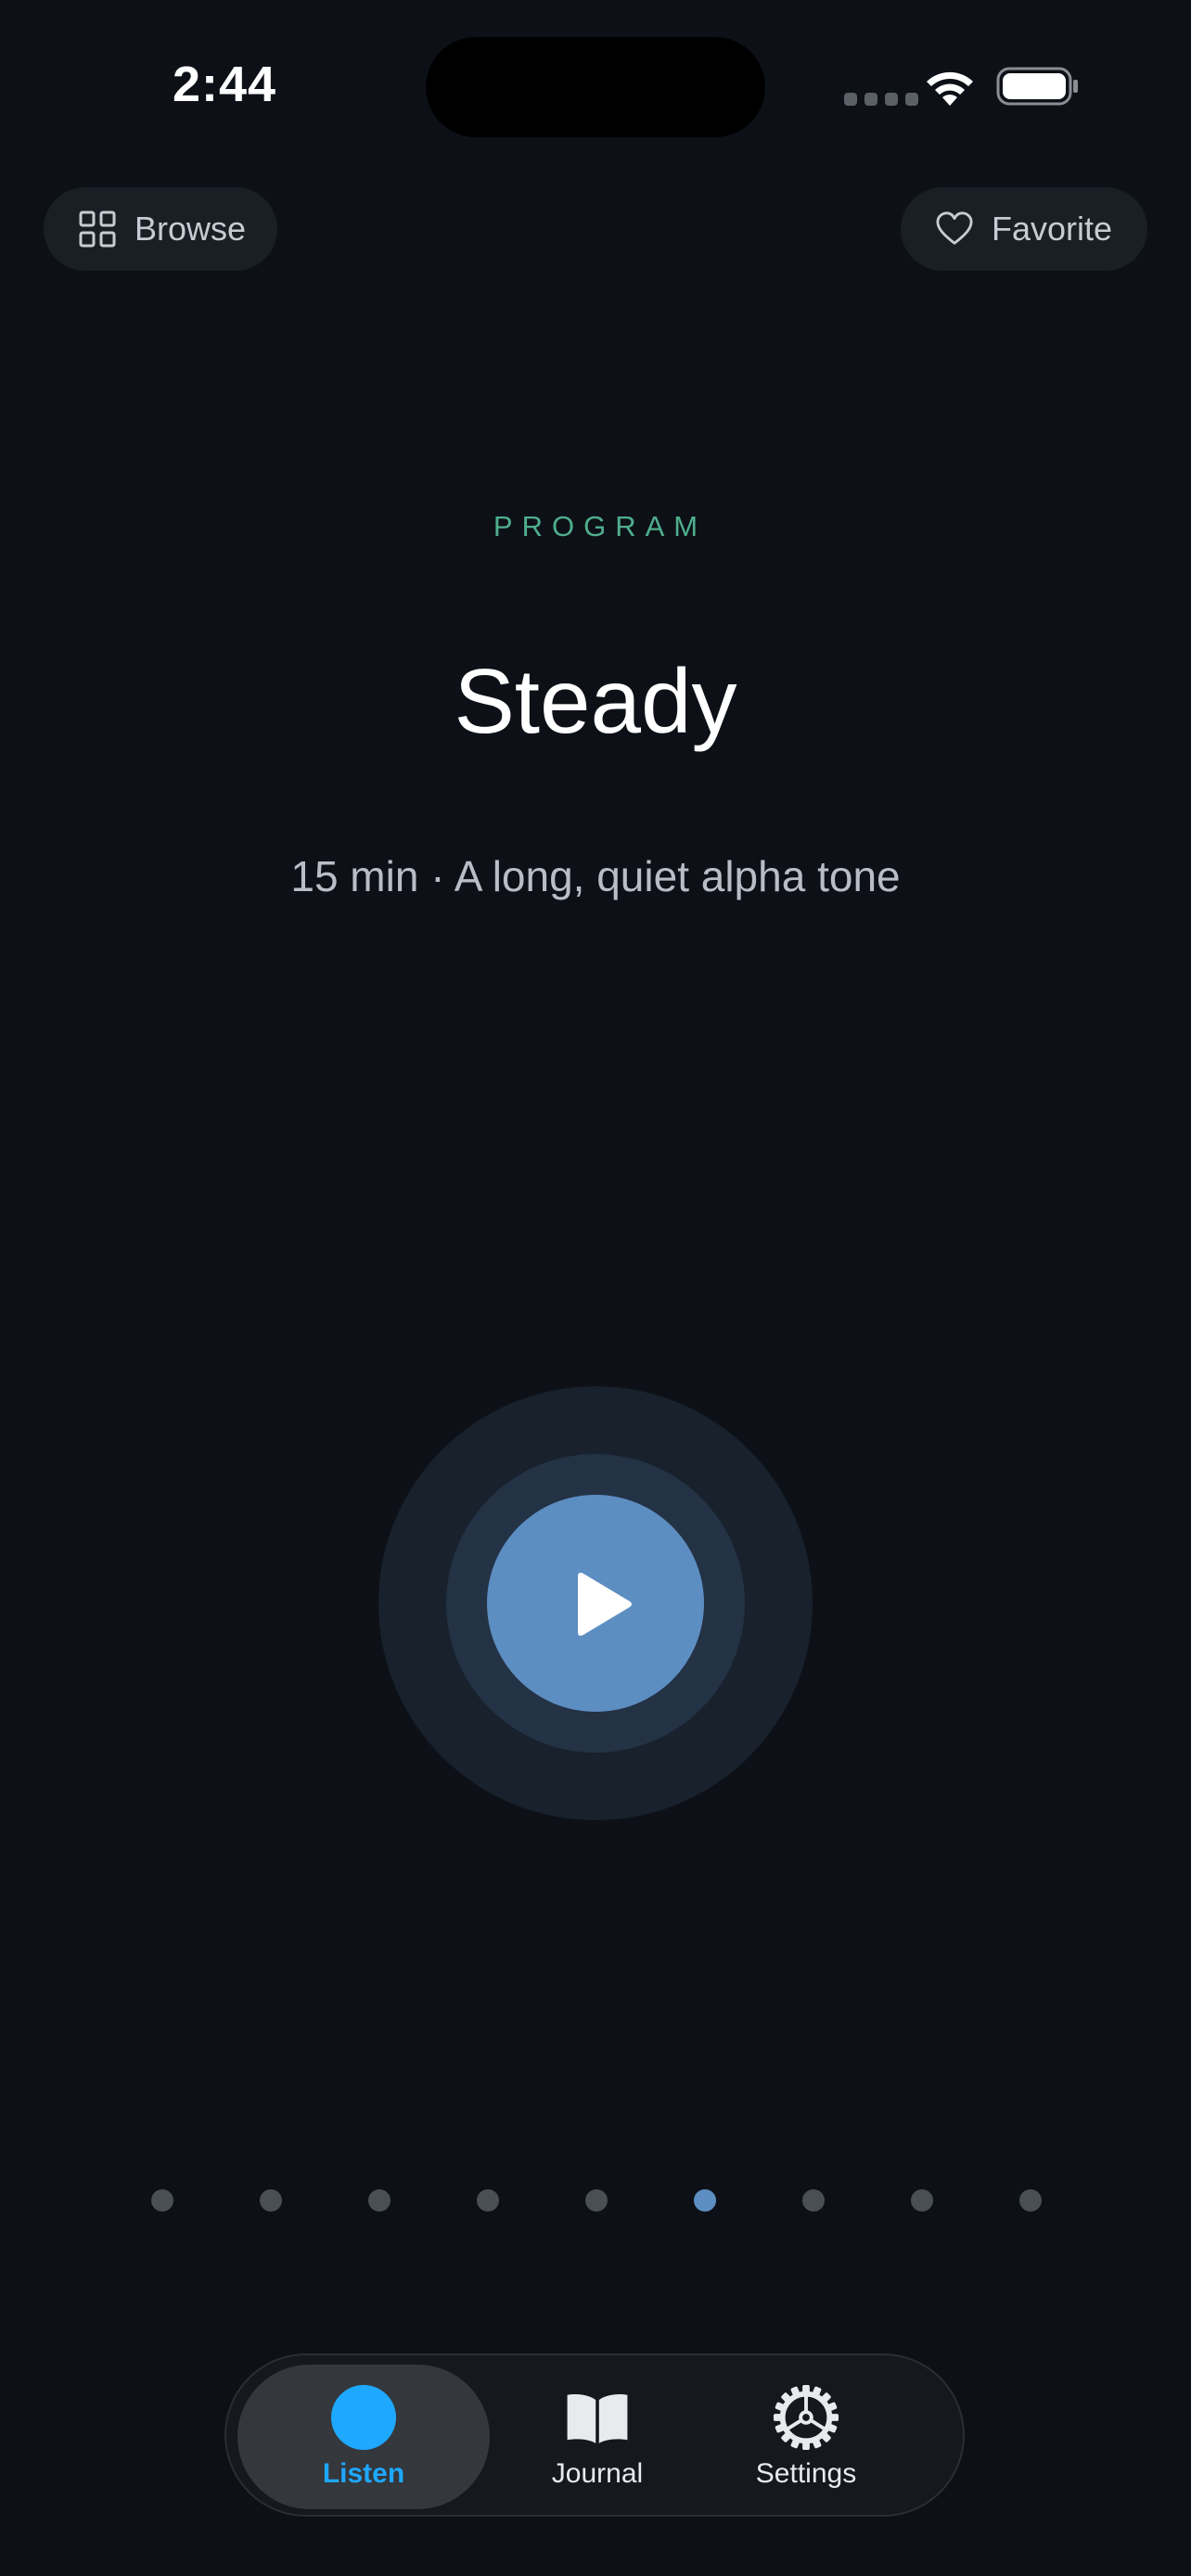 This screenshot has width=1191, height=2576. What do you see at coordinates (1052, 229) in the screenshot?
I see `favorite-label: Favorite` at bounding box center [1052, 229].